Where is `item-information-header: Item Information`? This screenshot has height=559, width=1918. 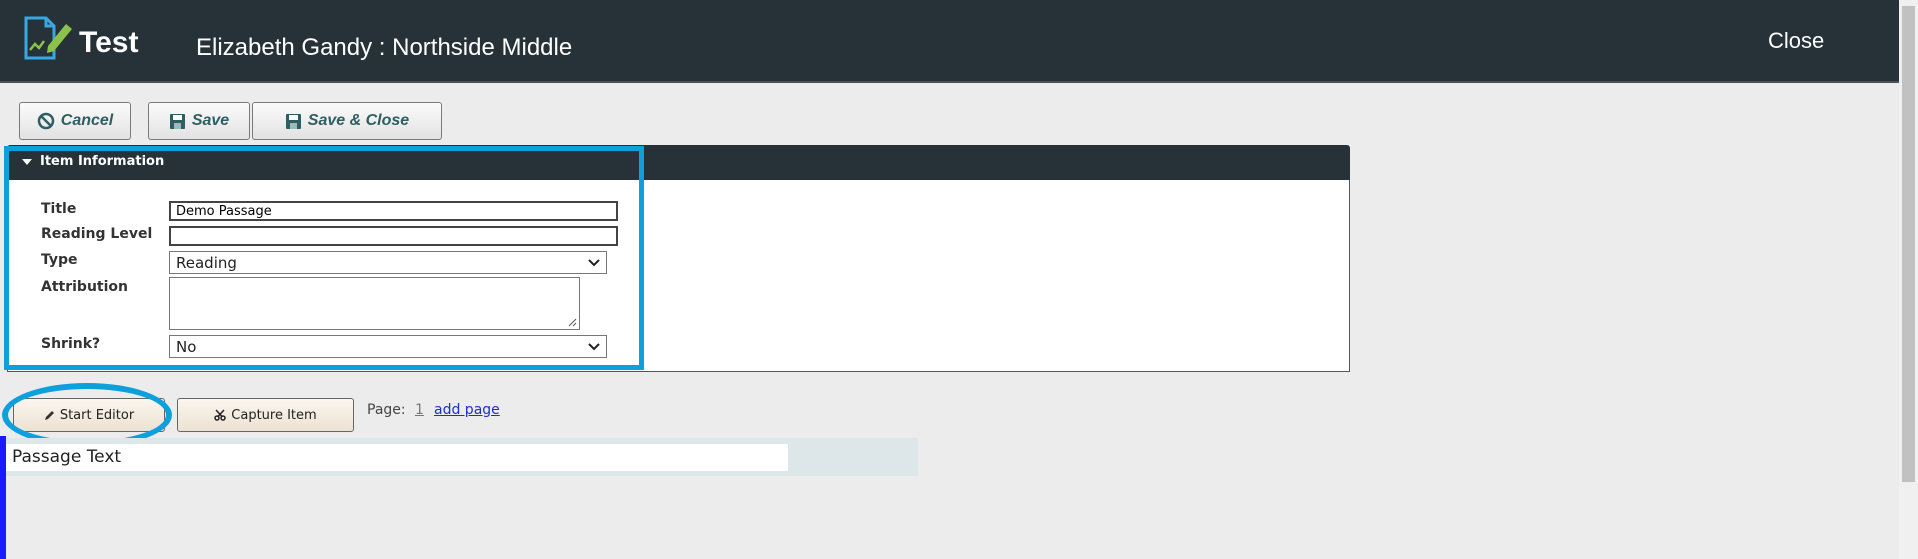
item-information-header: Item Information is located at coordinates (678, 162).